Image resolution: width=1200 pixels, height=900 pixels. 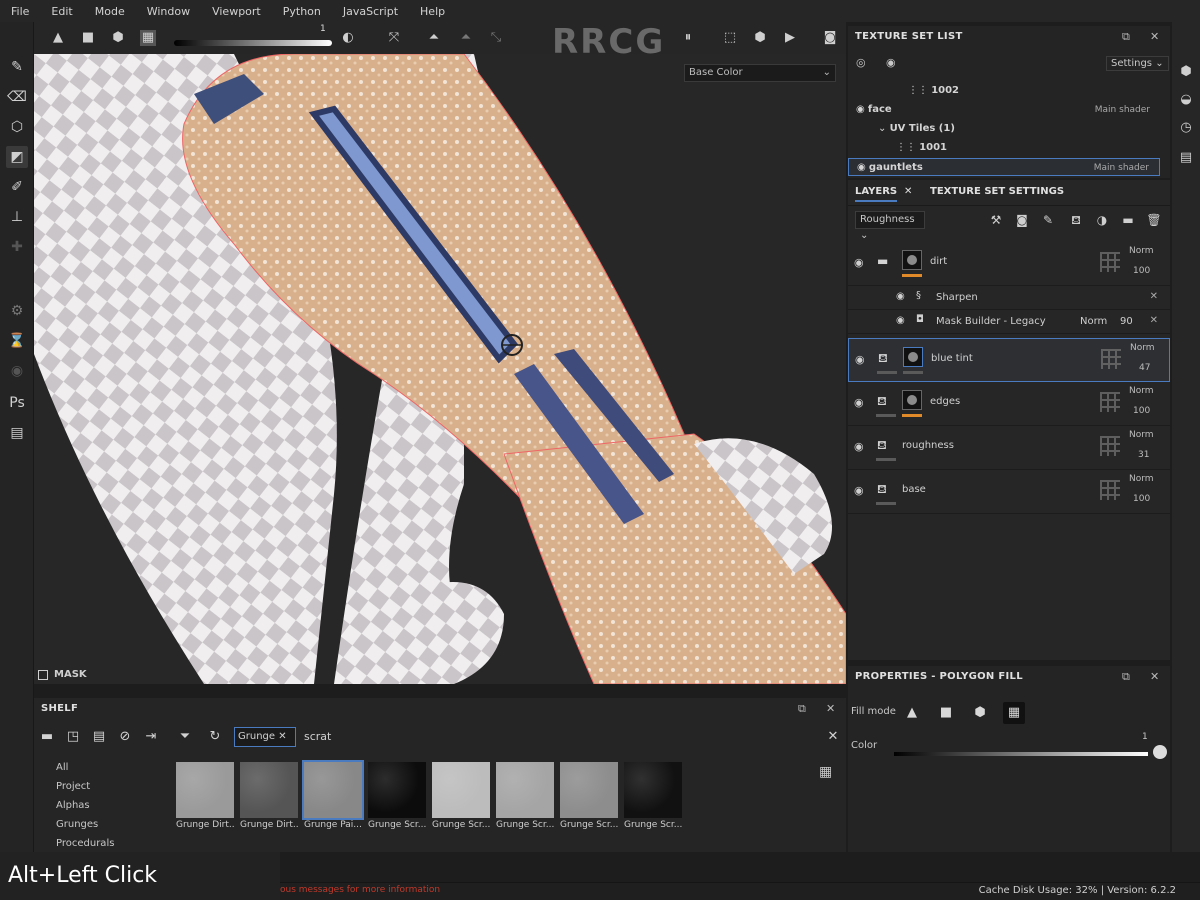 I want to click on polygon-fill-icon: ◩, so click(x=17, y=157).